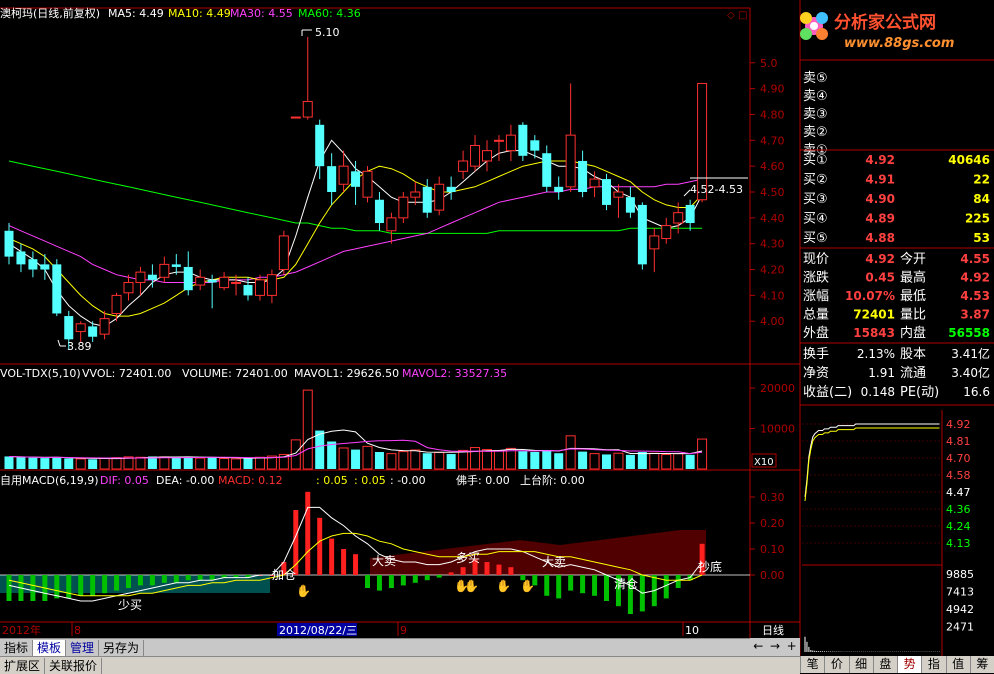  I want to click on tab-detail: 细, so click(860, 664).